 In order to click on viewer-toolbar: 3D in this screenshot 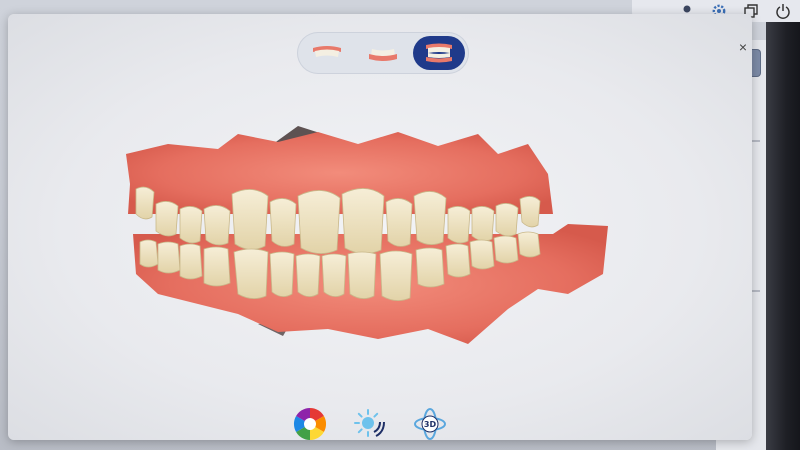, I will do `click(370, 421)`.